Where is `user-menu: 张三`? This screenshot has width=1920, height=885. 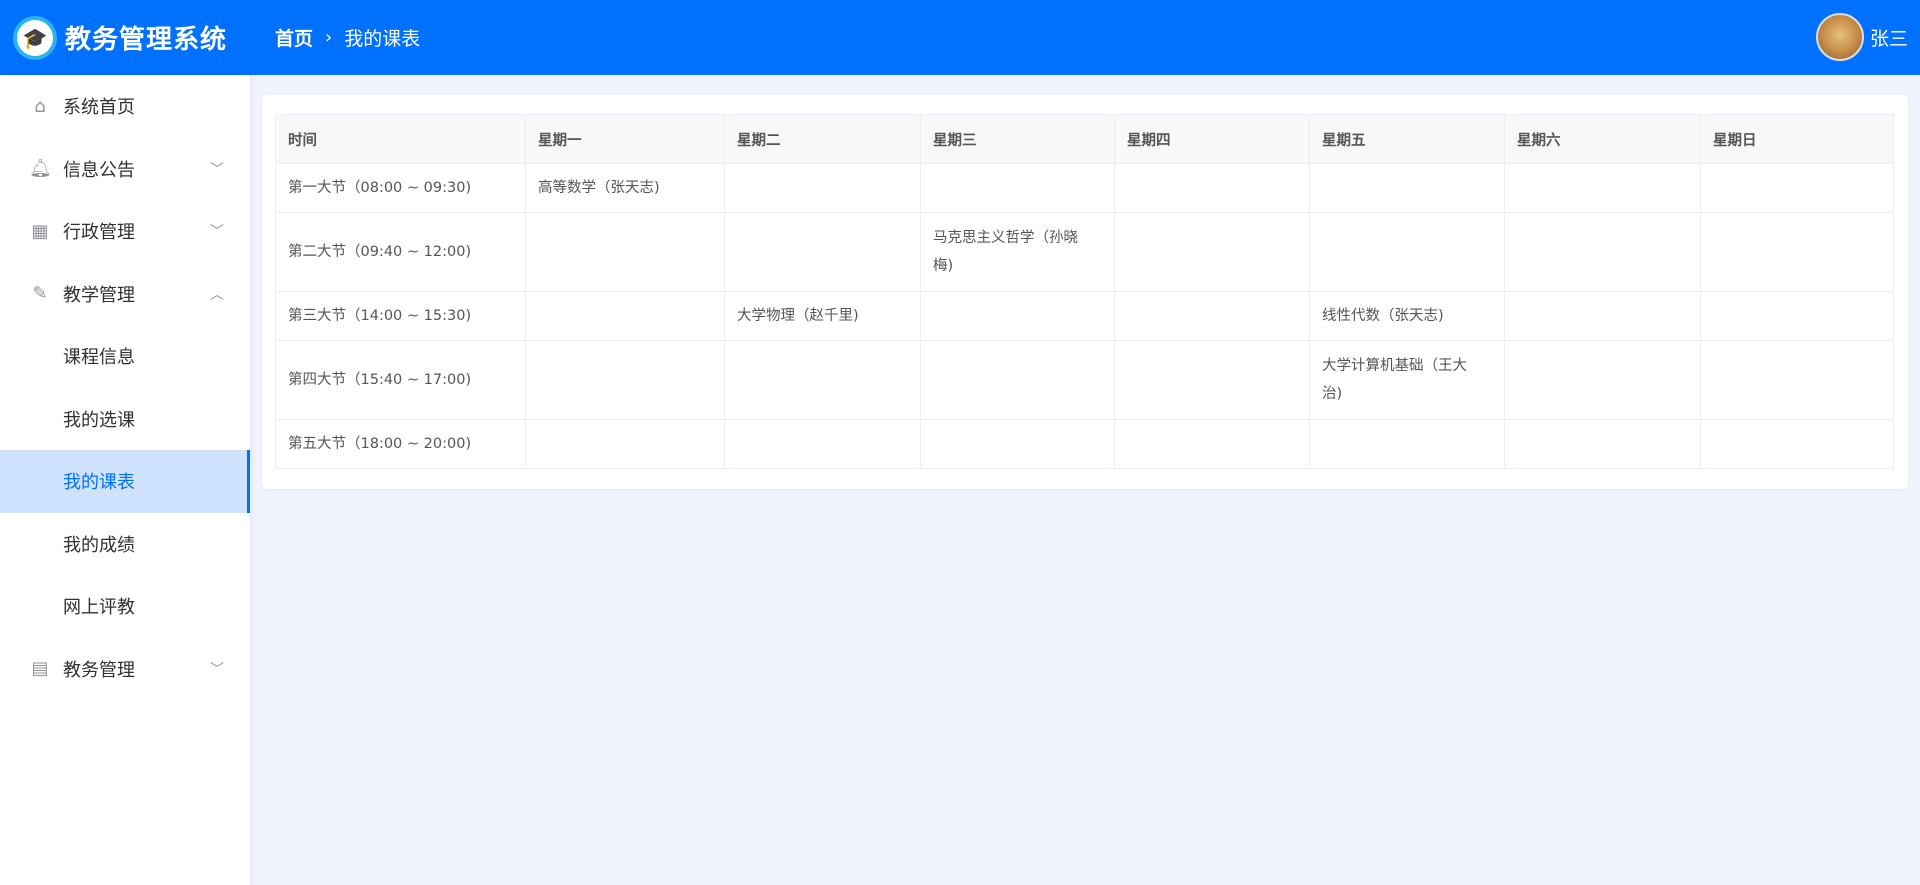 user-menu: 张三 is located at coordinates (1861, 37).